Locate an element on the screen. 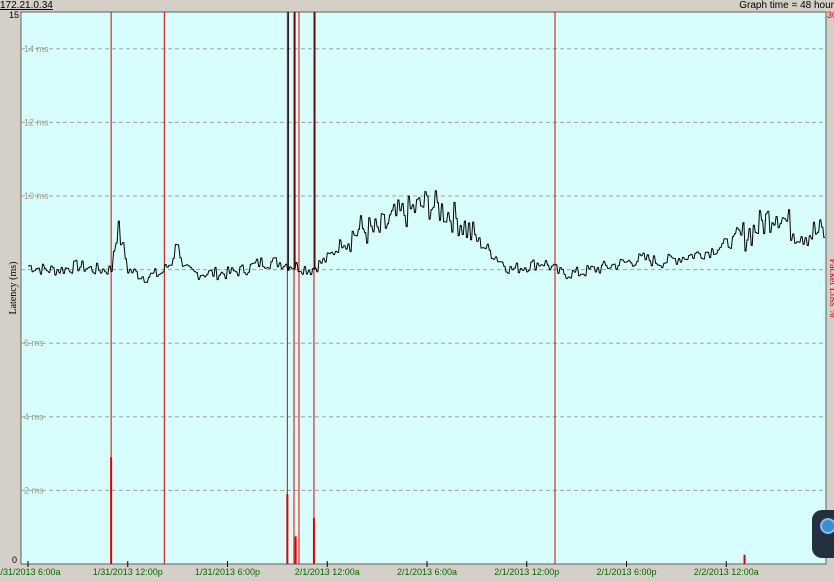 The image size is (834, 582). x-tick-label: 2/1/2013 6:00a is located at coordinates (427, 572).